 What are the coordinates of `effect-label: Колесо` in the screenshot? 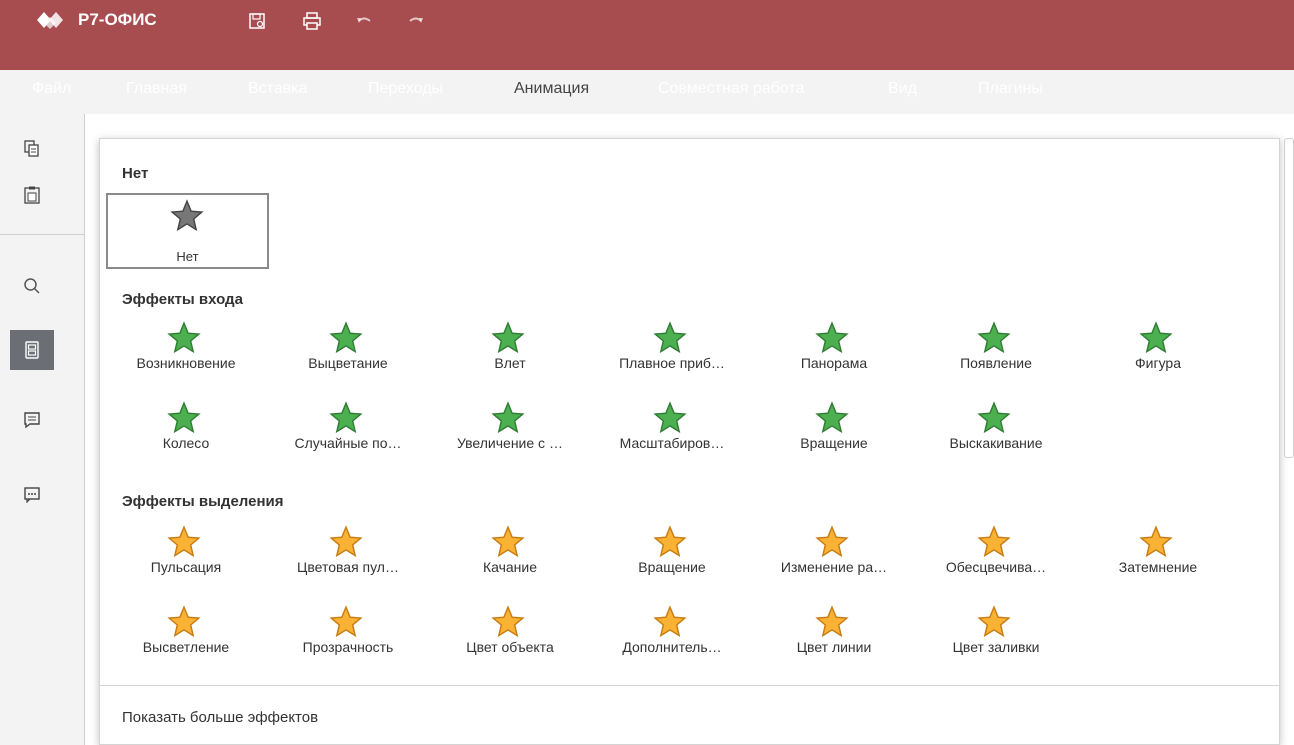 It's located at (186, 443).